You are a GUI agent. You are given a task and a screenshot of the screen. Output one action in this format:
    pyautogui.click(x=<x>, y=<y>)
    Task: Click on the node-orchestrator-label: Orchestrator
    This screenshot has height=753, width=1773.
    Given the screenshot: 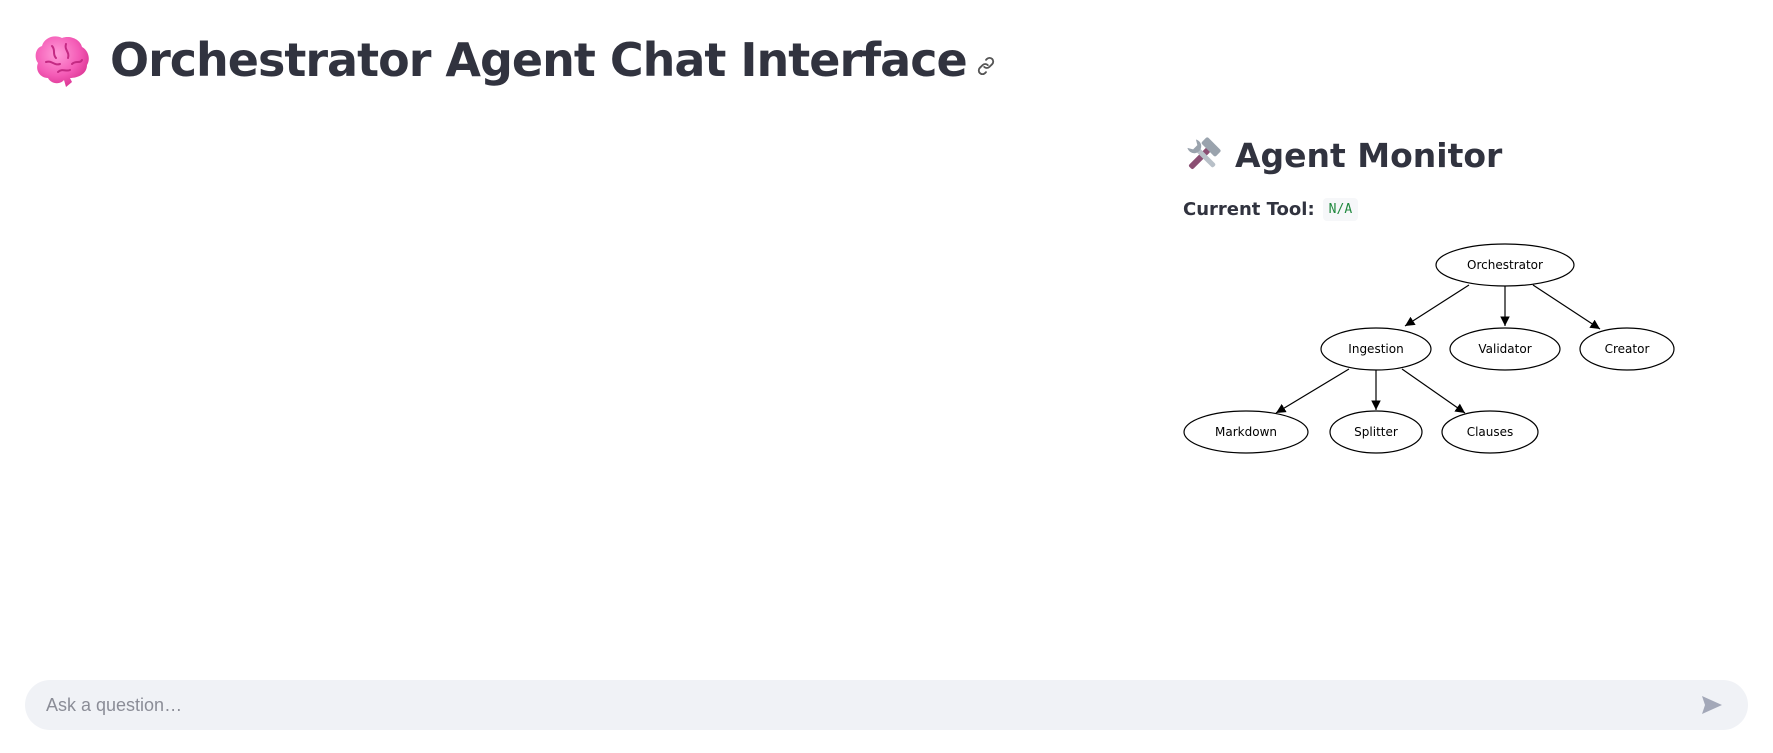 What is the action you would take?
    pyautogui.click(x=1505, y=265)
    